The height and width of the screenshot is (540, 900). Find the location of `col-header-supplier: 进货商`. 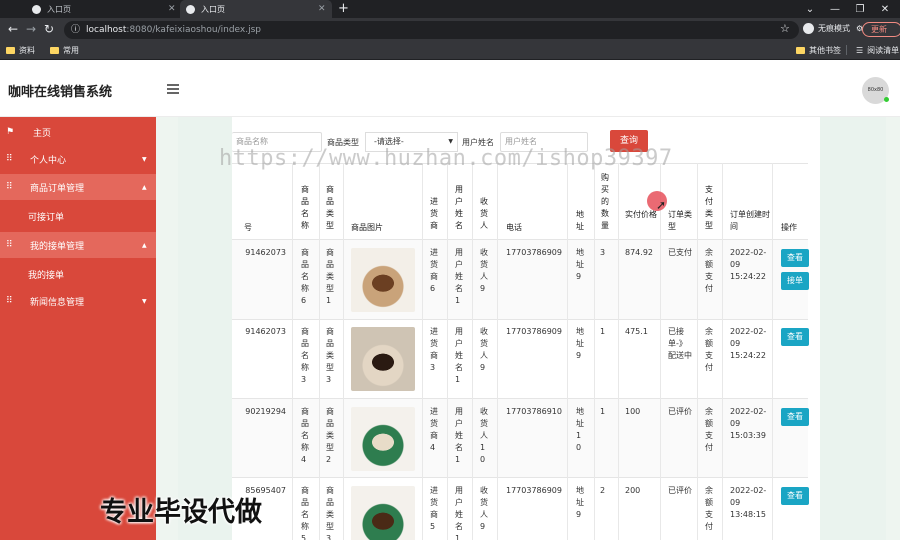

col-header-supplier: 进货商 is located at coordinates (434, 213).